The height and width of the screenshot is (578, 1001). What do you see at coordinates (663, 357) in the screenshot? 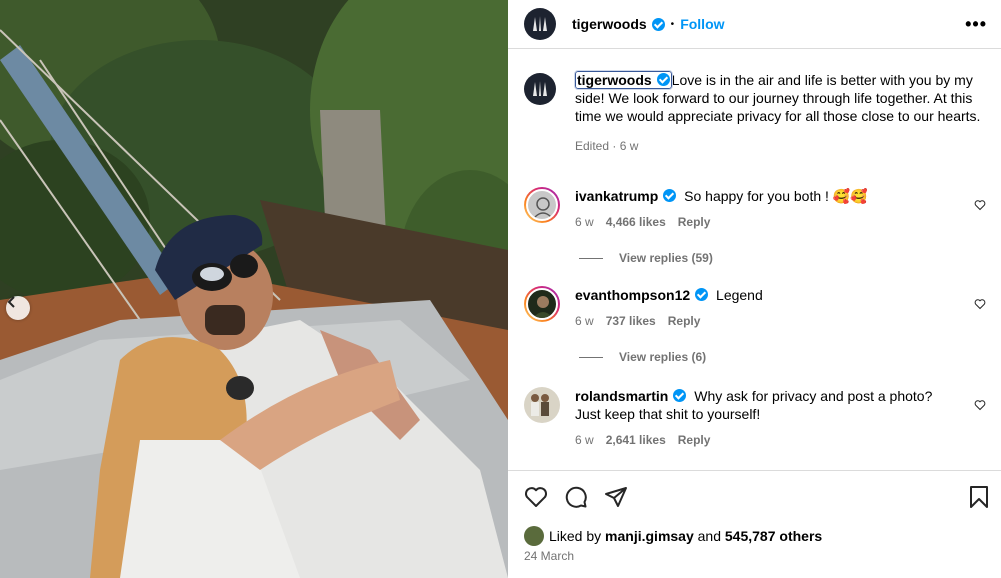
I see `view-replies-label: View replies (6)` at bounding box center [663, 357].